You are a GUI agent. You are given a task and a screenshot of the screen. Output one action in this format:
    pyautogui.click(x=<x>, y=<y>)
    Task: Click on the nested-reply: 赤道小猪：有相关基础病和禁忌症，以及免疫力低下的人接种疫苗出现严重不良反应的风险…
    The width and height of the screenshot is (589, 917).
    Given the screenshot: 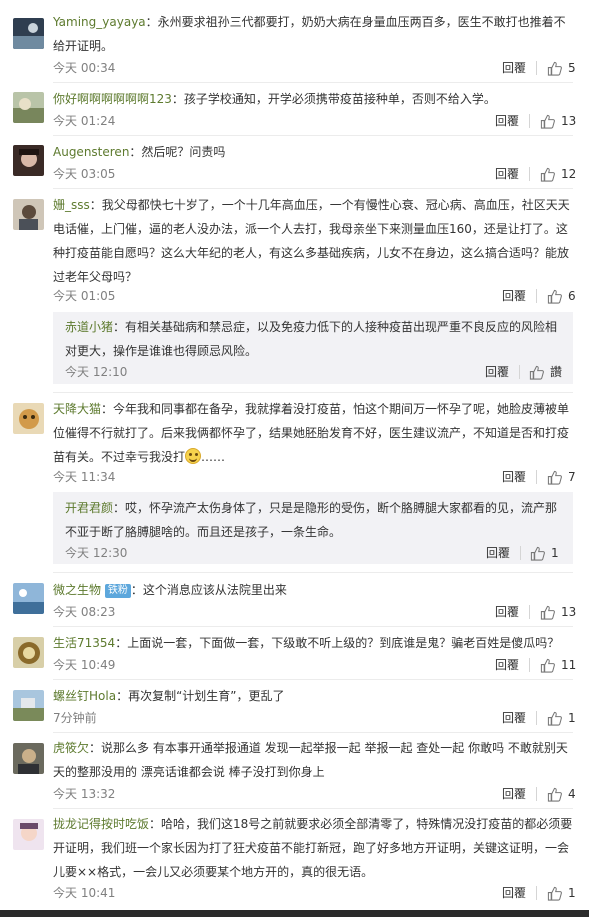 What is the action you would take?
    pyautogui.click(x=313, y=348)
    